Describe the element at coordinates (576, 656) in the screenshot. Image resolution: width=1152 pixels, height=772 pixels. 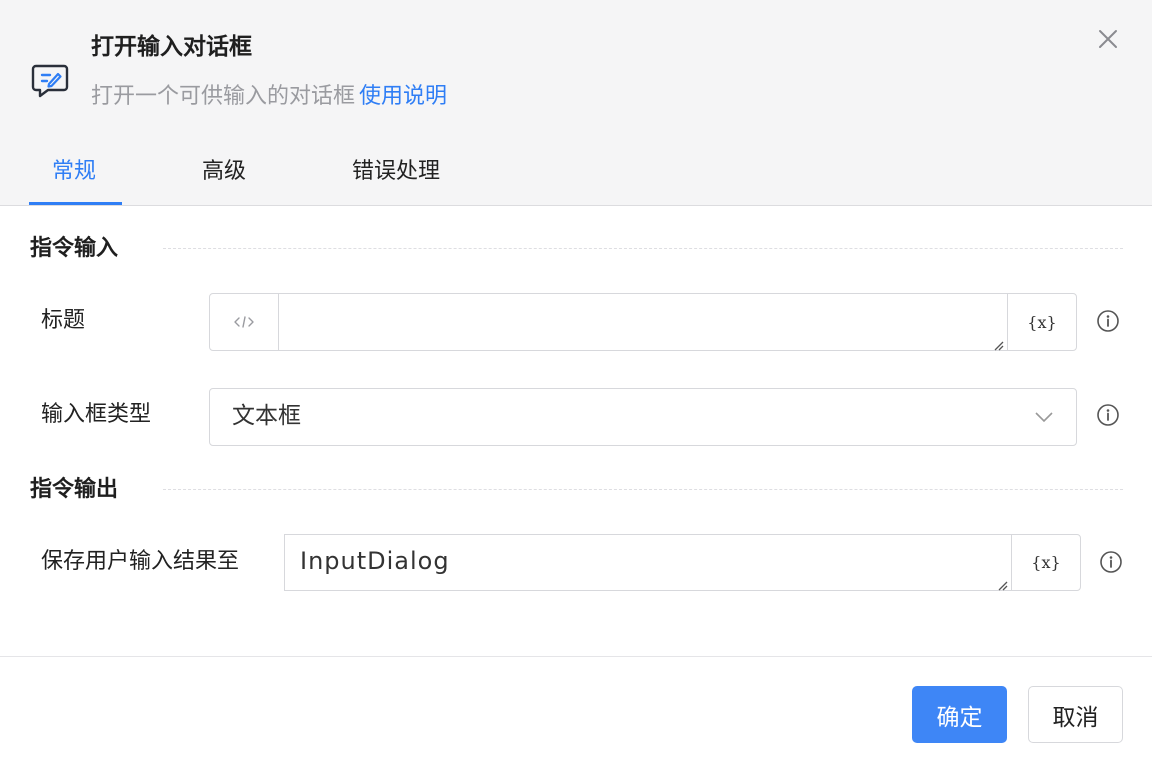
I see `footer-divider` at that location.